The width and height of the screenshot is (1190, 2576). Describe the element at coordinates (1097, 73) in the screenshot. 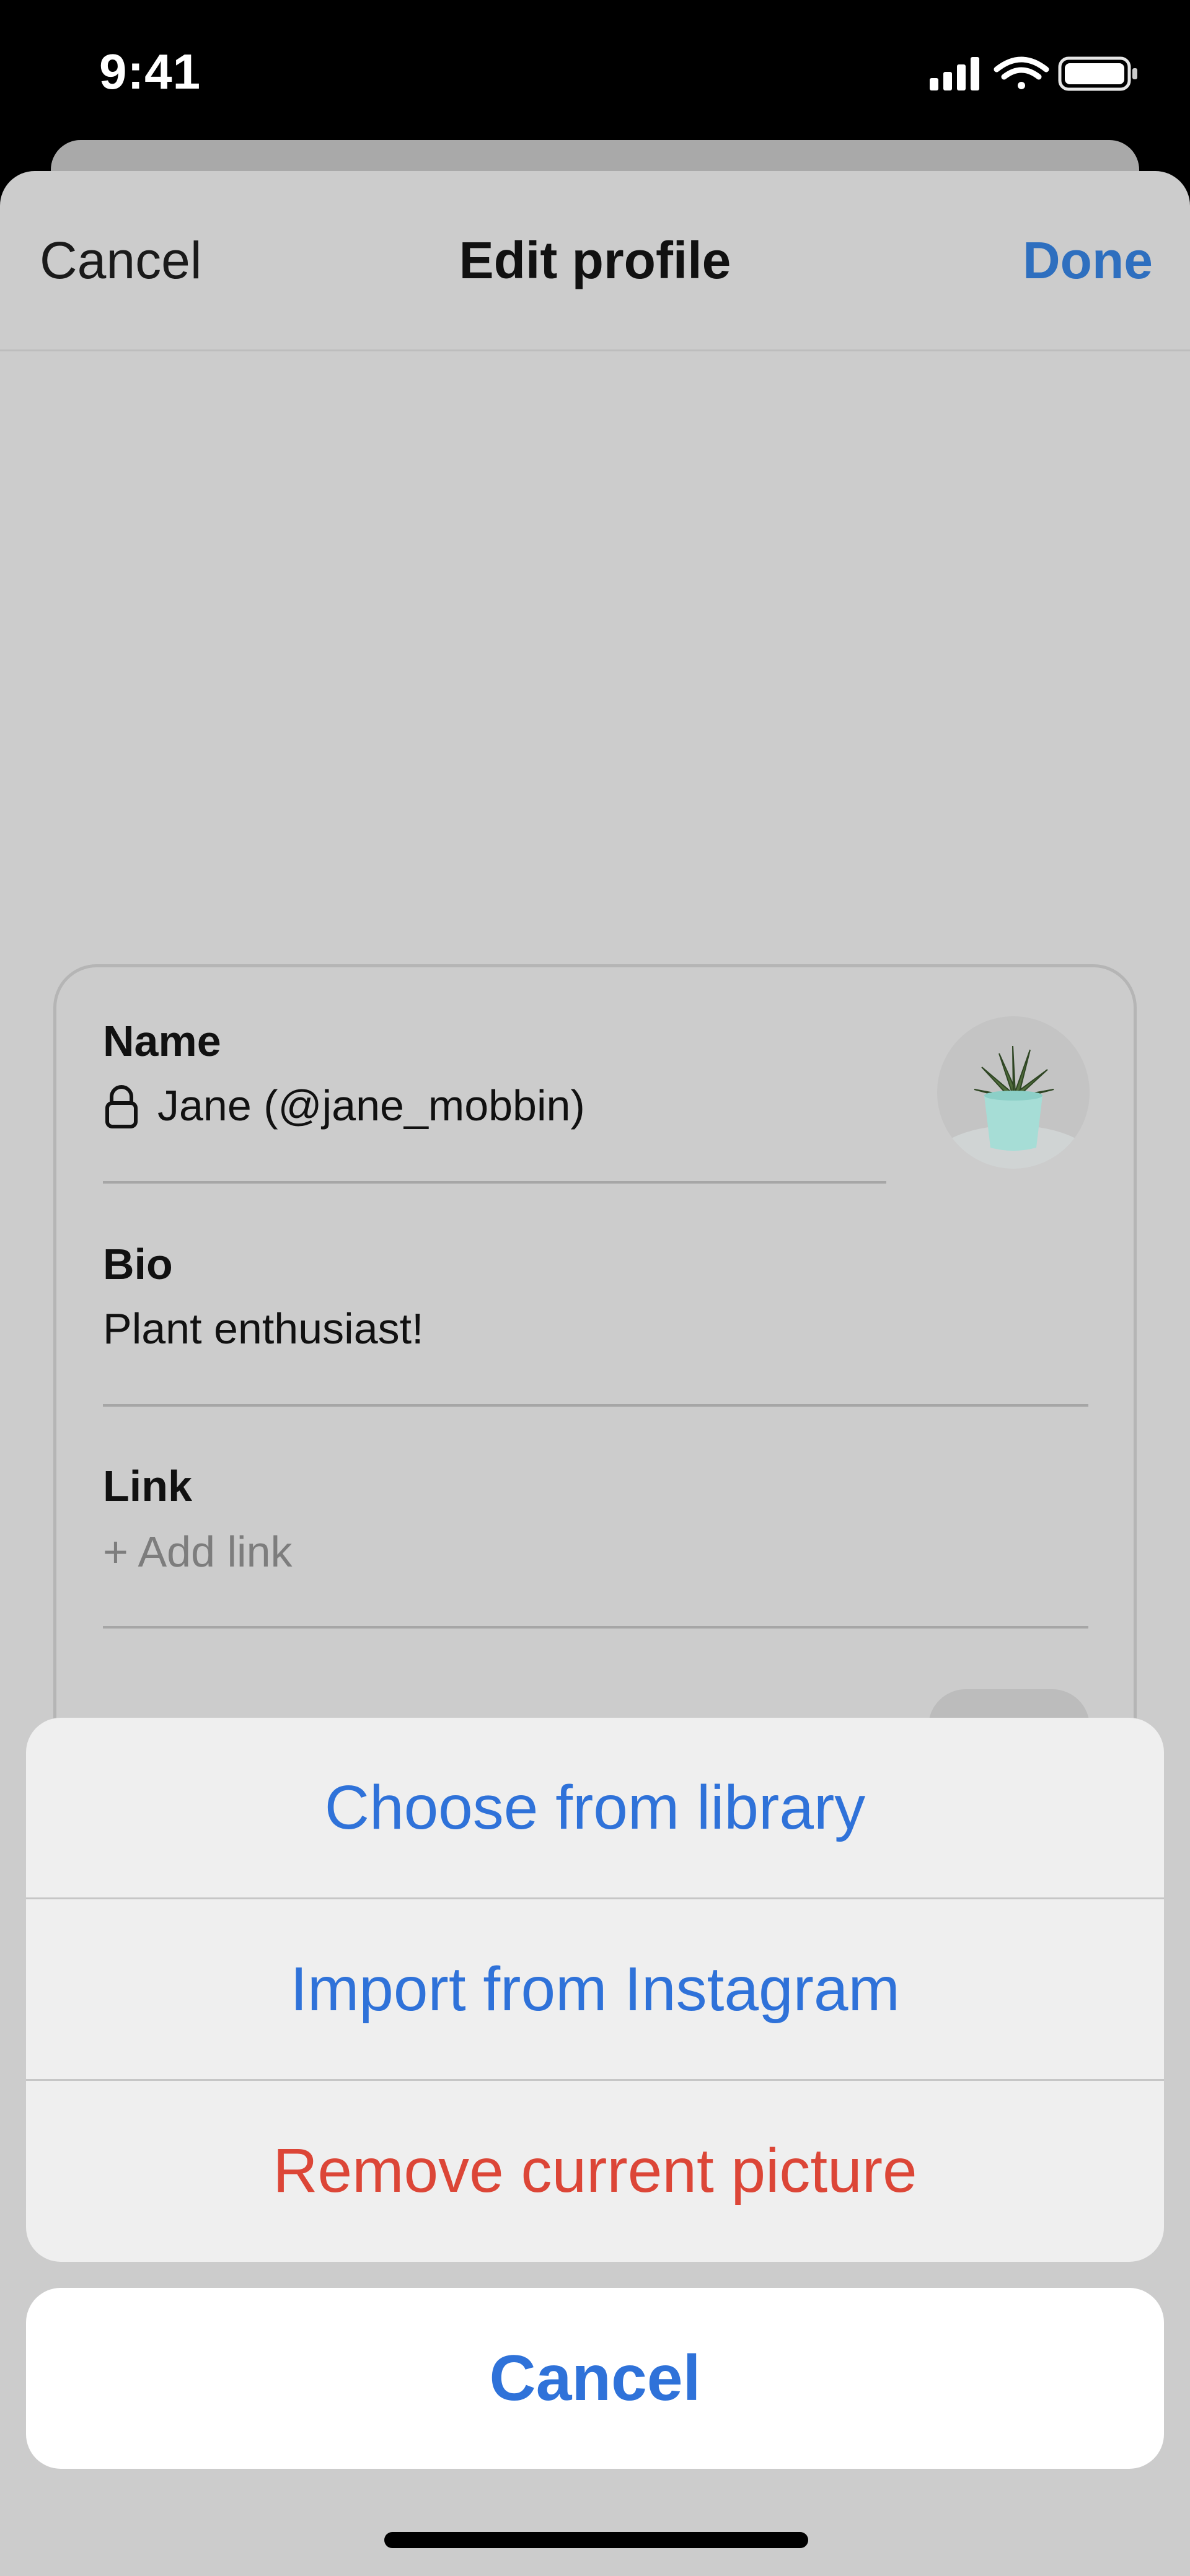

I see `battery-icon` at that location.